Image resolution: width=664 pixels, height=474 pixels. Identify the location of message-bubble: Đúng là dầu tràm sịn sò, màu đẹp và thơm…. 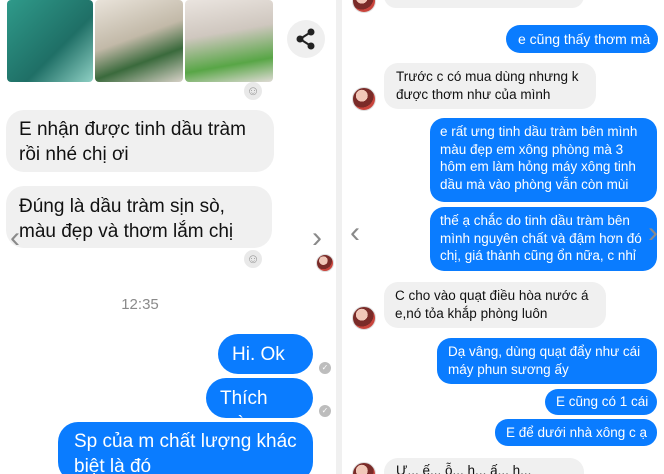
(139, 217).